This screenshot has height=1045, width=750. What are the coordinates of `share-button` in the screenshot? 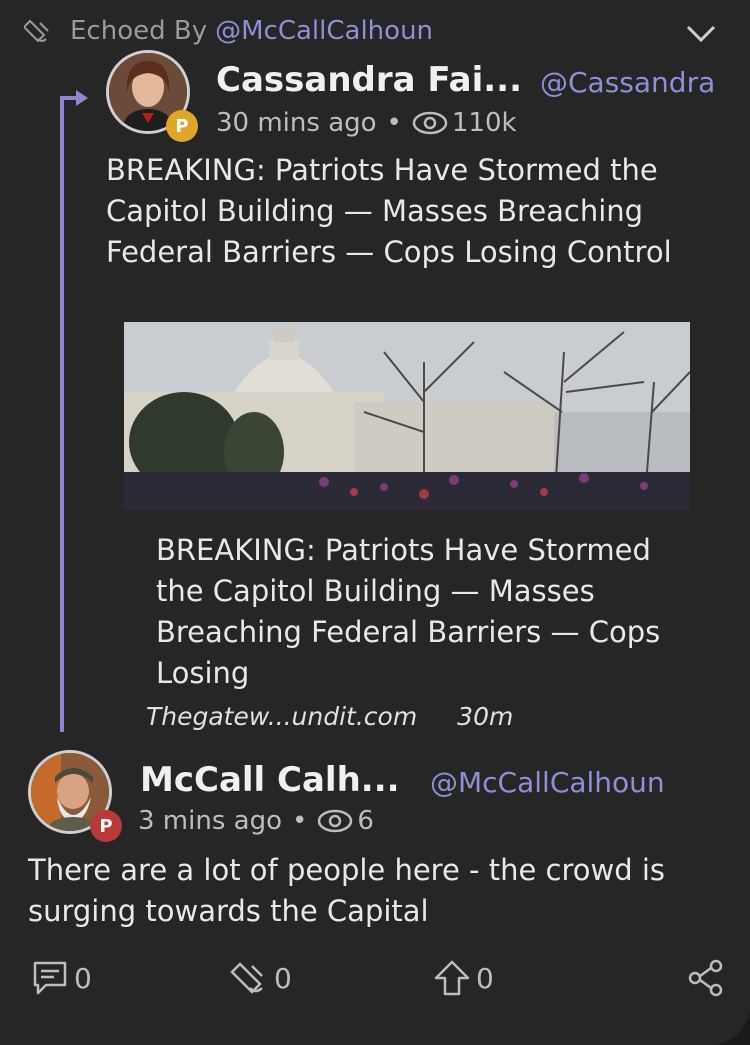 It's located at (708, 978).